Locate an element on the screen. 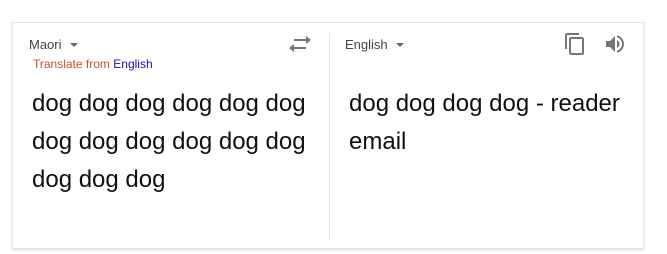  translate-from-suggestion: Translate from English is located at coordinates (93, 64).